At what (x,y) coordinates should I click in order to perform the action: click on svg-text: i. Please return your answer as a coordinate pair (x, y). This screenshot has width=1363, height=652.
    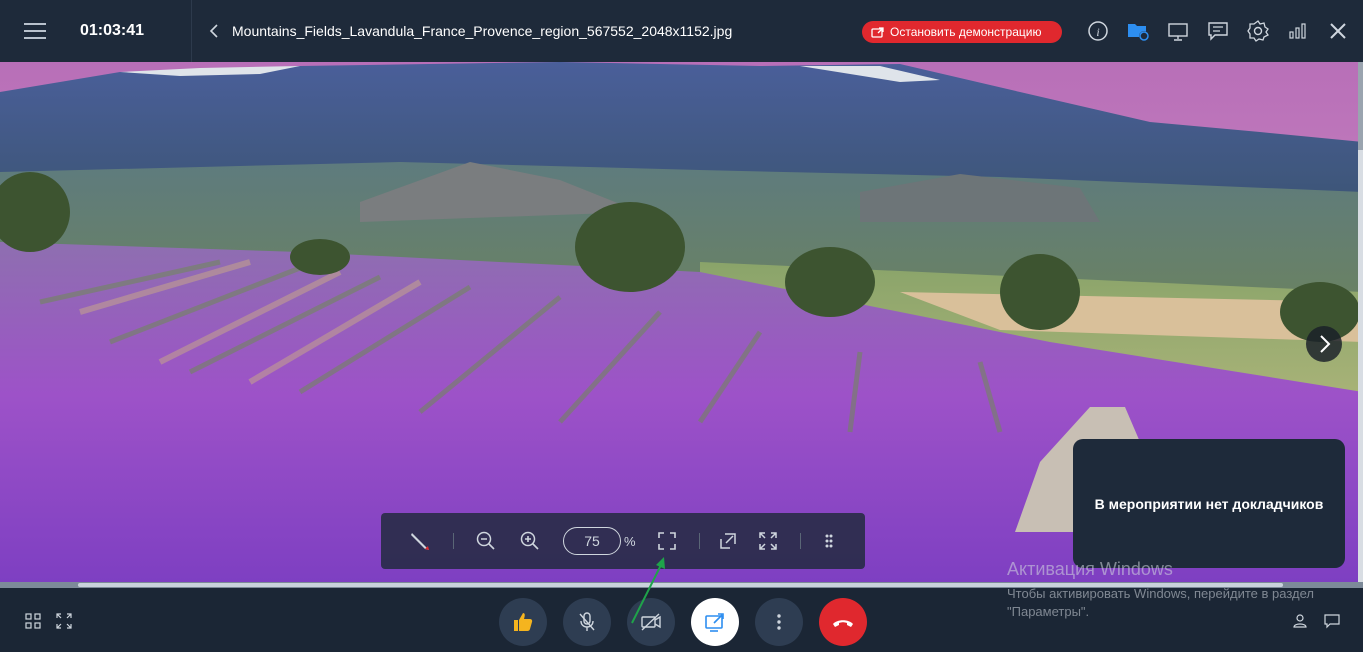
    Looking at the image, I should click on (1097, 32).